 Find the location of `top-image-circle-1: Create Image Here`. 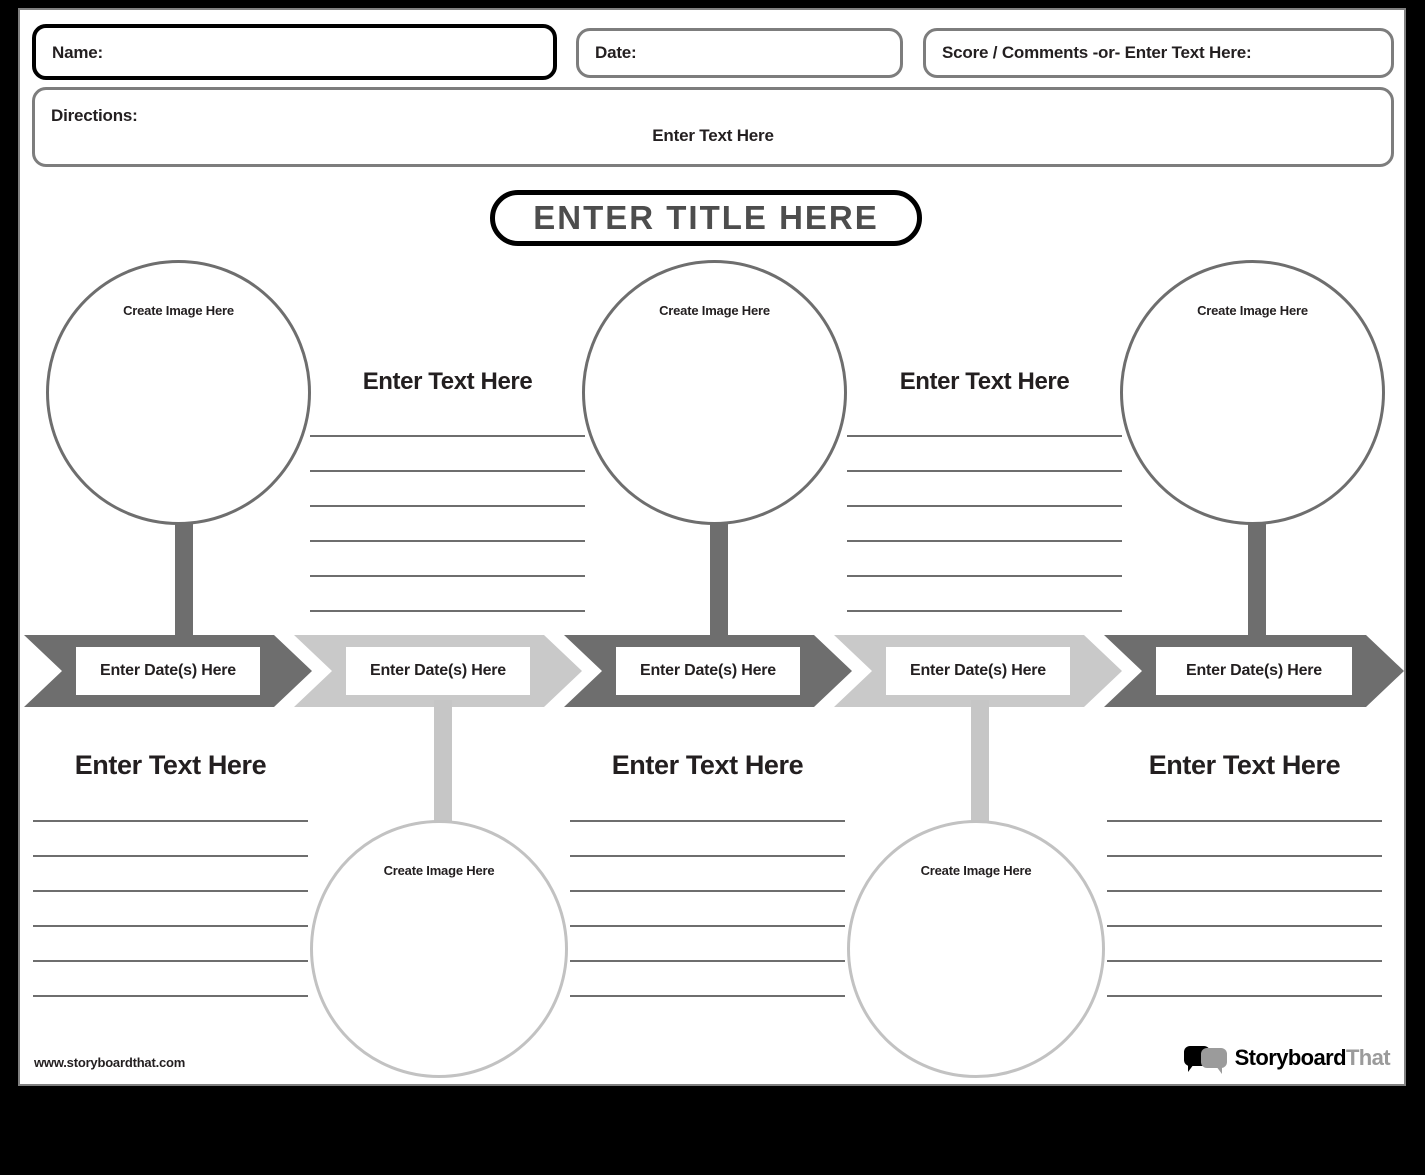

top-image-circle-1: Create Image Here is located at coordinates (178, 392).